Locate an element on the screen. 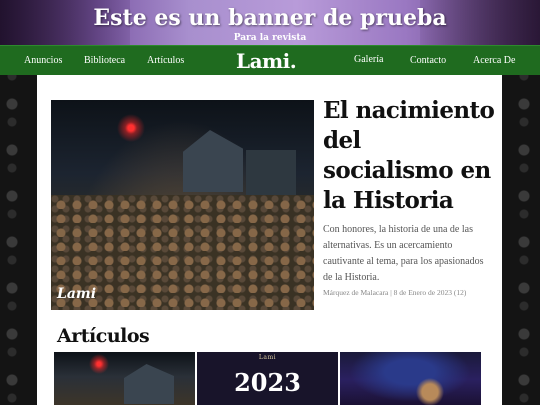 Image resolution: width=540 pixels, height=405 pixels. thumb-building is located at coordinates (149, 384).